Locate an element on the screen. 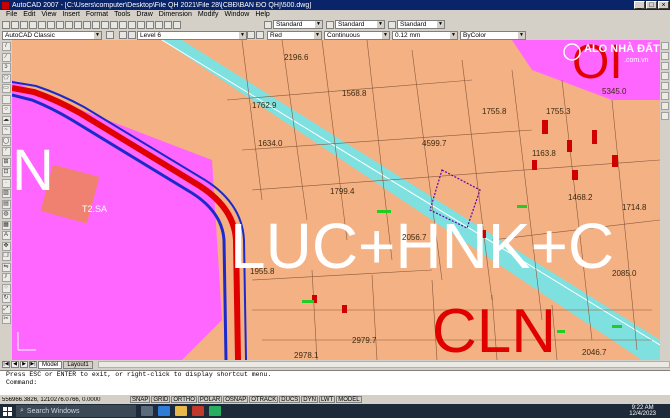  menu-help: Help is located at coordinates (262, 14).